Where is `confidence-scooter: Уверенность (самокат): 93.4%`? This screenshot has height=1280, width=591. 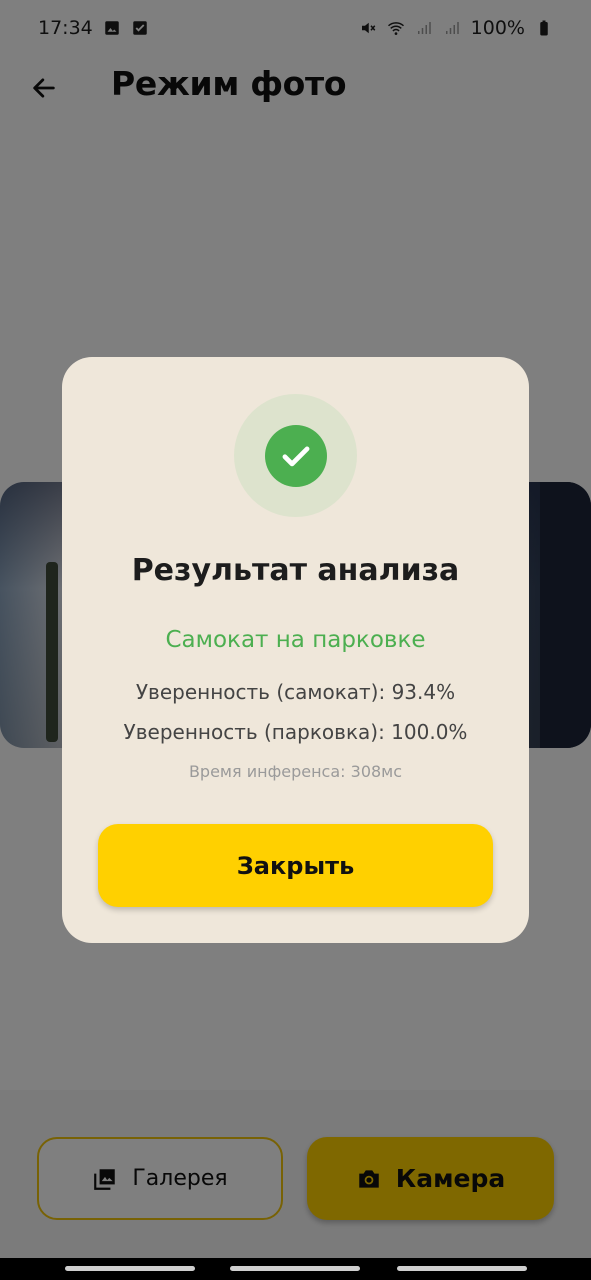
confidence-scooter: Уверенность (самокат): 93.4% is located at coordinates (295, 692).